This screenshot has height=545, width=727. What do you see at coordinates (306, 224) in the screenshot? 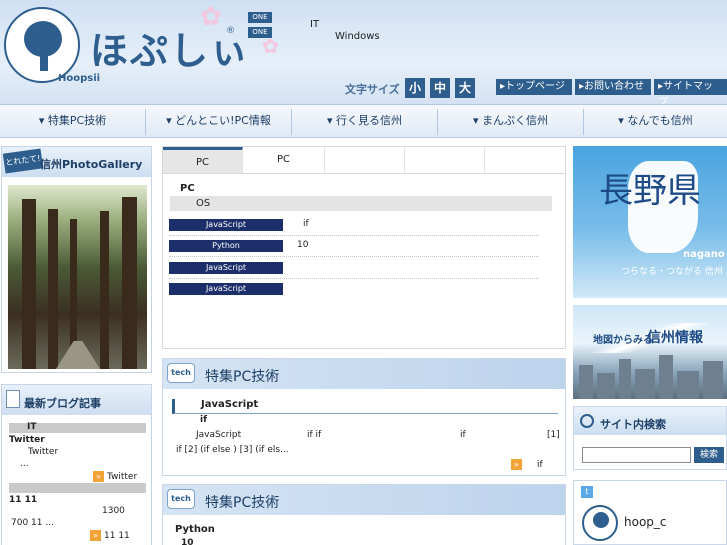
I see `list-item-text: if` at bounding box center [306, 224].